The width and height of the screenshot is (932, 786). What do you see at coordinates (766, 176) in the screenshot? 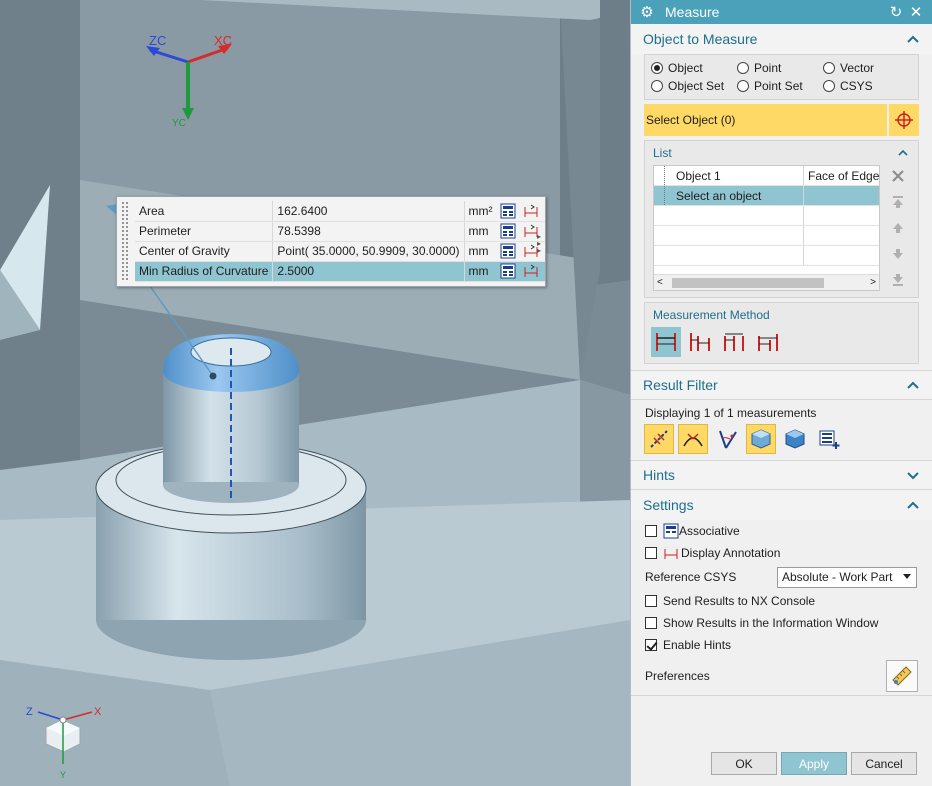
I see `list-header-row: Object 1 Face of Edge` at bounding box center [766, 176].